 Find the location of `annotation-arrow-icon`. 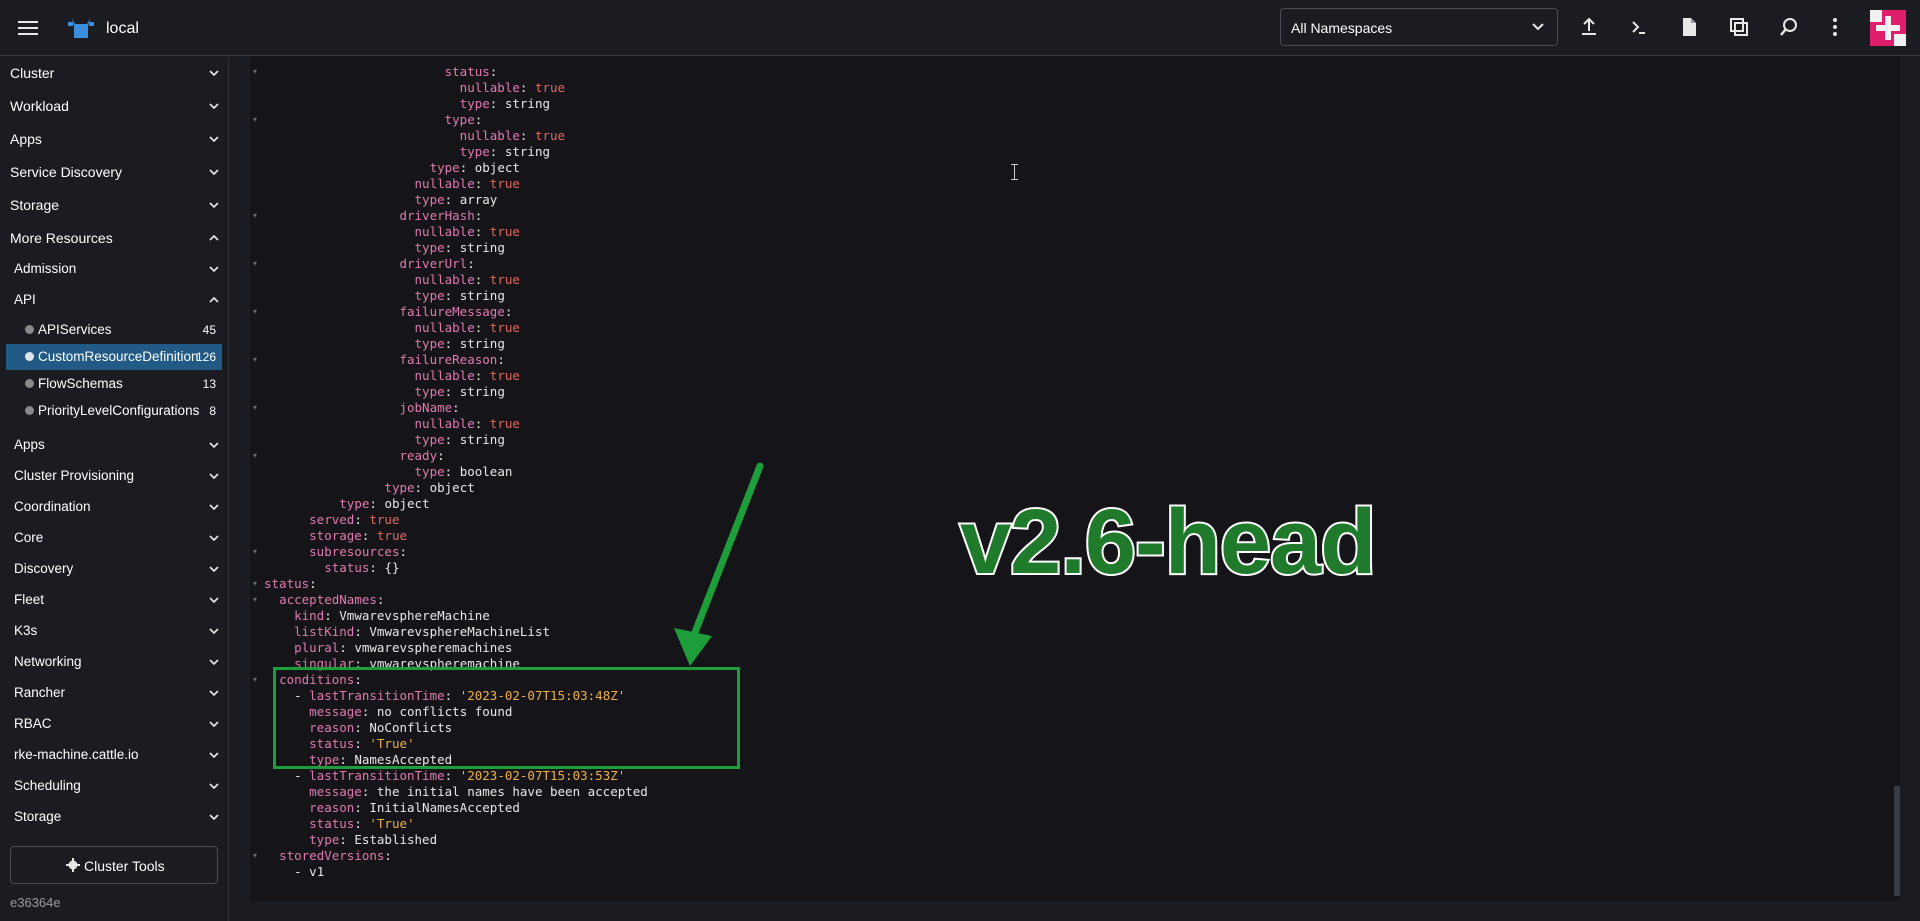

annotation-arrow-icon is located at coordinates (719, 564).